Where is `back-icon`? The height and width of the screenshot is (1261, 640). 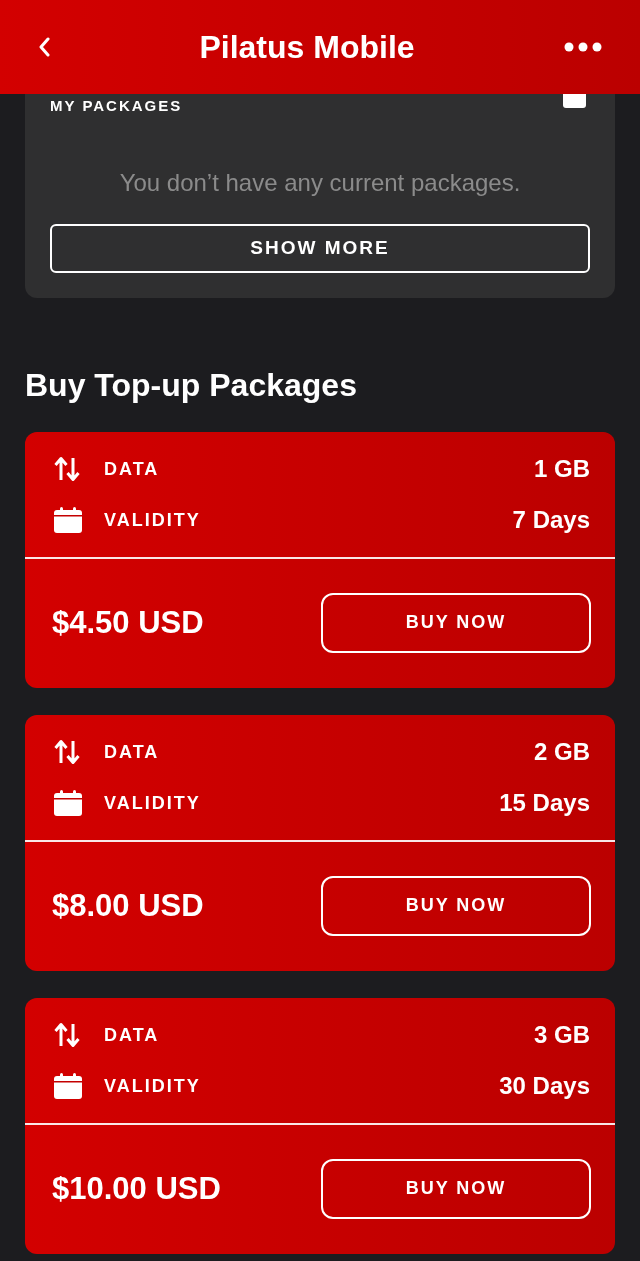 back-icon is located at coordinates (44, 47).